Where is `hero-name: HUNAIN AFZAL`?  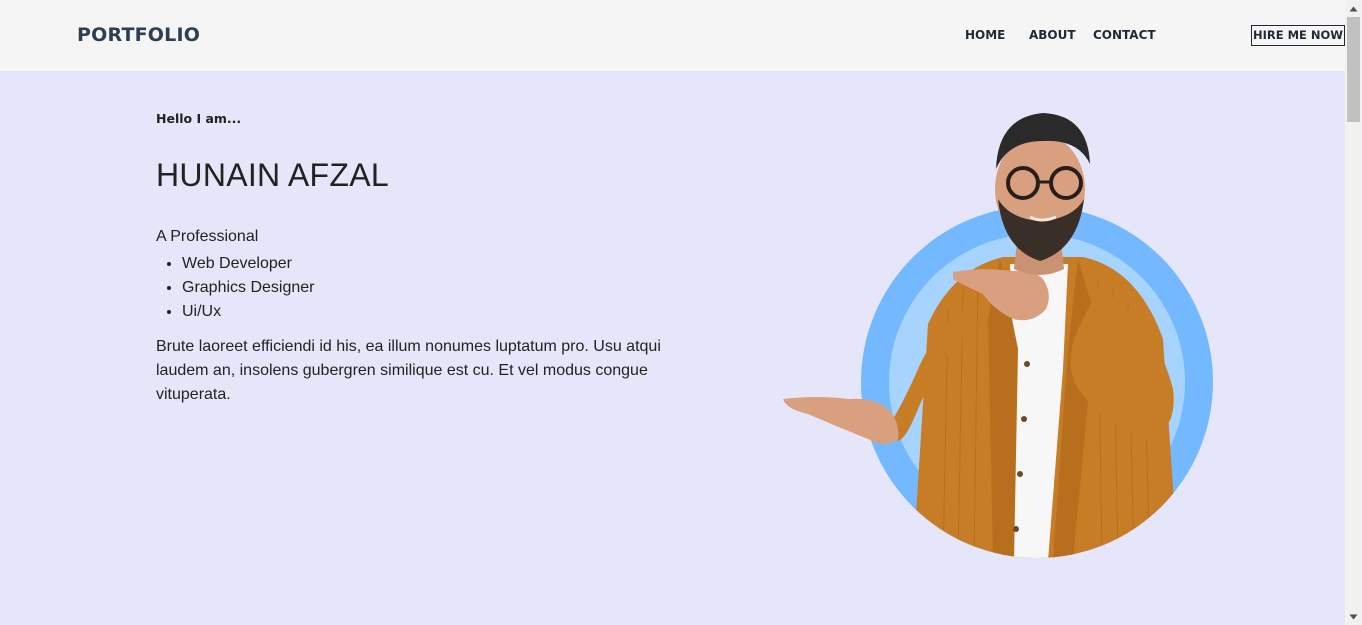 hero-name: HUNAIN AFZAL is located at coordinates (272, 175).